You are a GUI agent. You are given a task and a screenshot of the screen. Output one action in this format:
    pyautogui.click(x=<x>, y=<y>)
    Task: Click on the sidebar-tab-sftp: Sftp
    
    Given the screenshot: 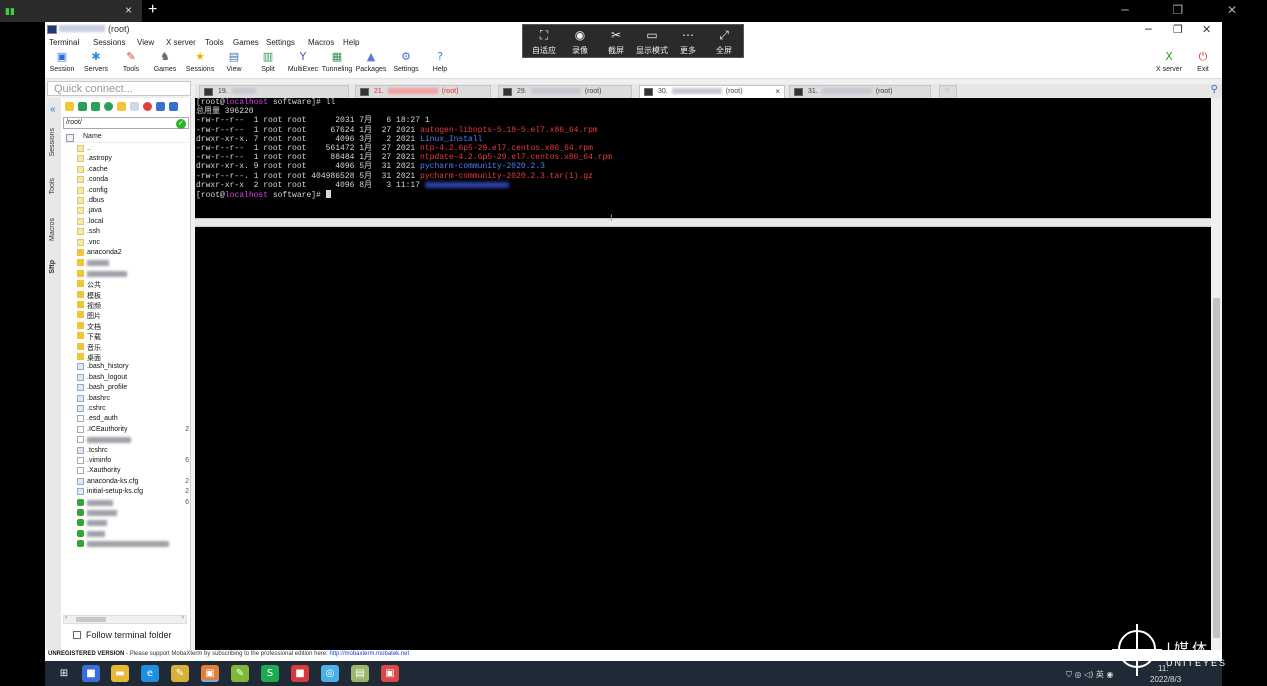 What is the action you would take?
    pyautogui.click(x=52, y=267)
    